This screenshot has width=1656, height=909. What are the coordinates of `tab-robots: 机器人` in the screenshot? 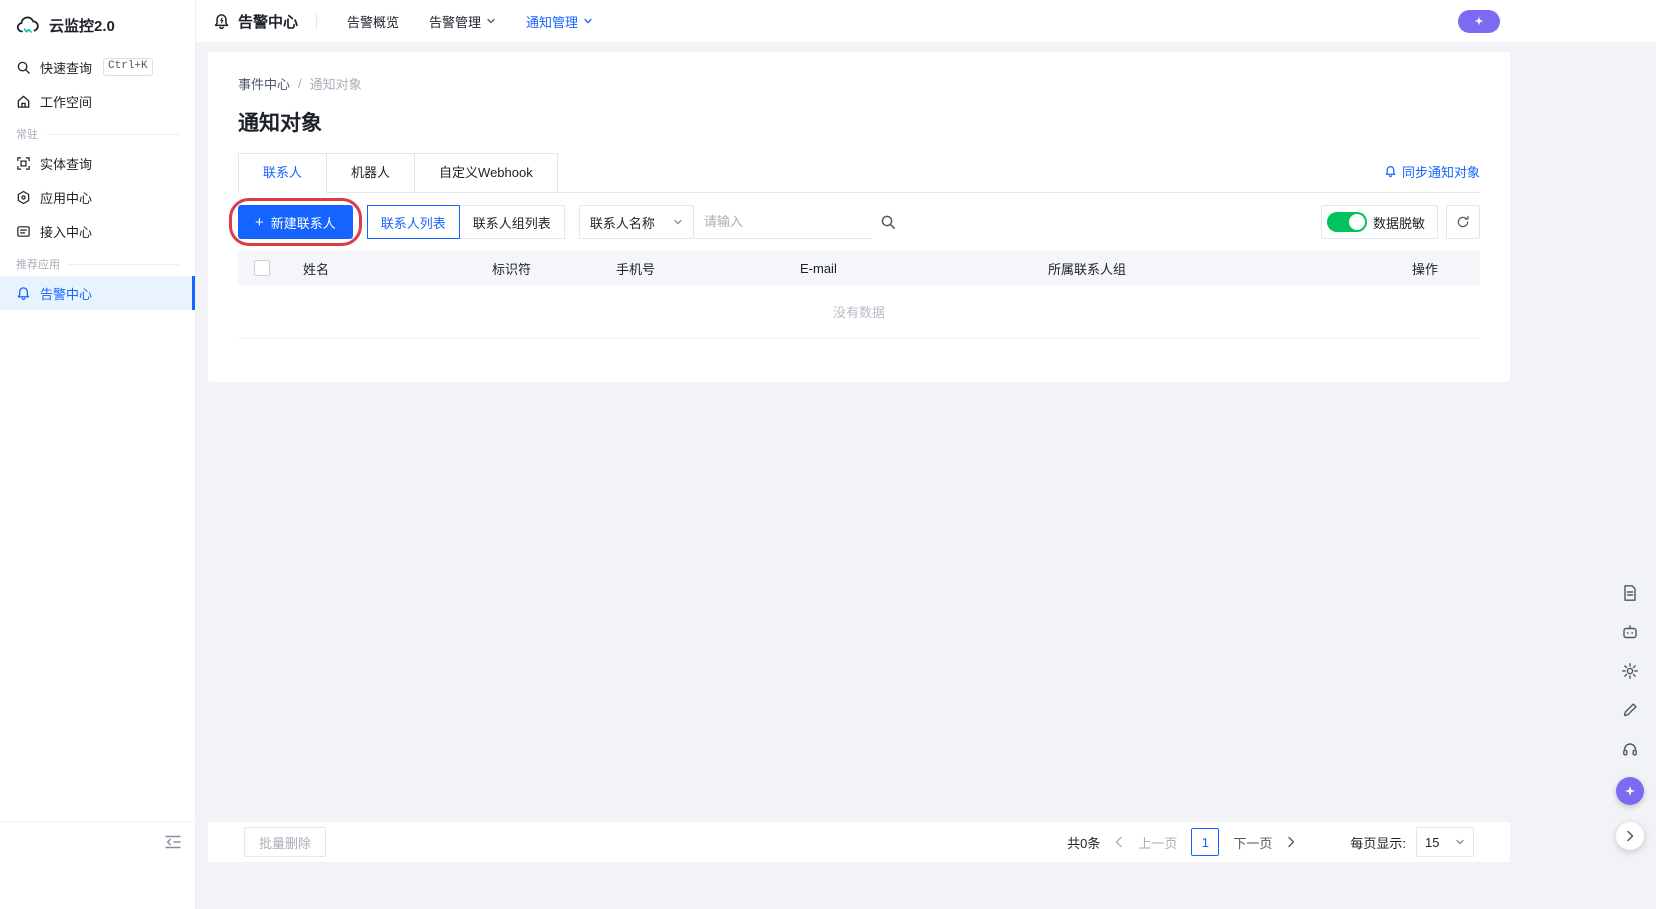 It's located at (371, 173).